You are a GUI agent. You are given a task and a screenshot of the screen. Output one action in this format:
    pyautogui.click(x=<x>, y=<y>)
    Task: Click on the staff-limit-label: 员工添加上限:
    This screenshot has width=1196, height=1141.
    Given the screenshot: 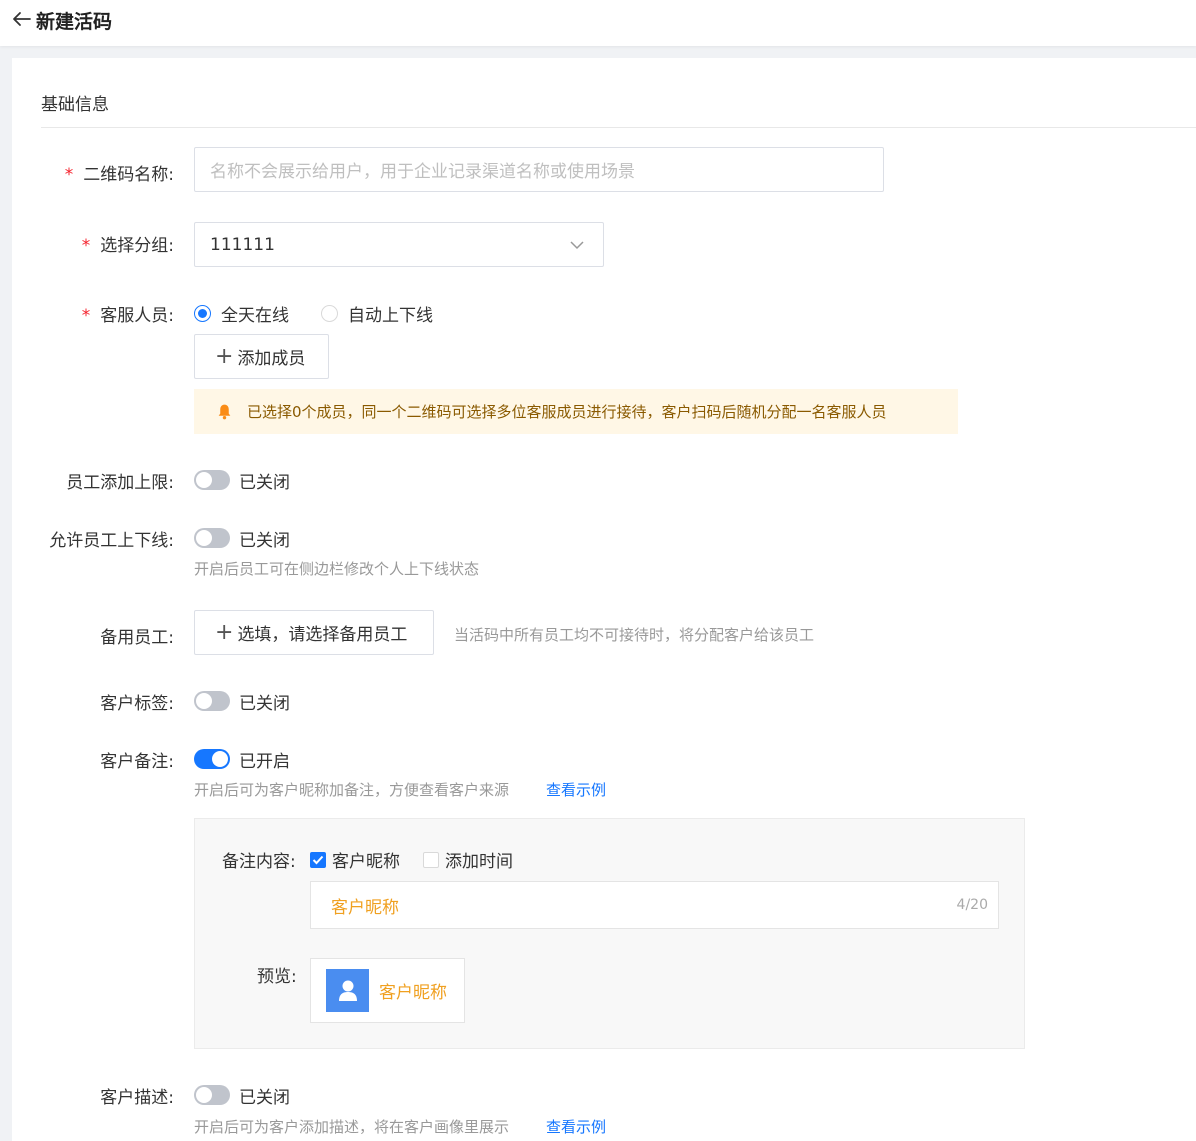 What is the action you would take?
    pyautogui.click(x=120, y=483)
    